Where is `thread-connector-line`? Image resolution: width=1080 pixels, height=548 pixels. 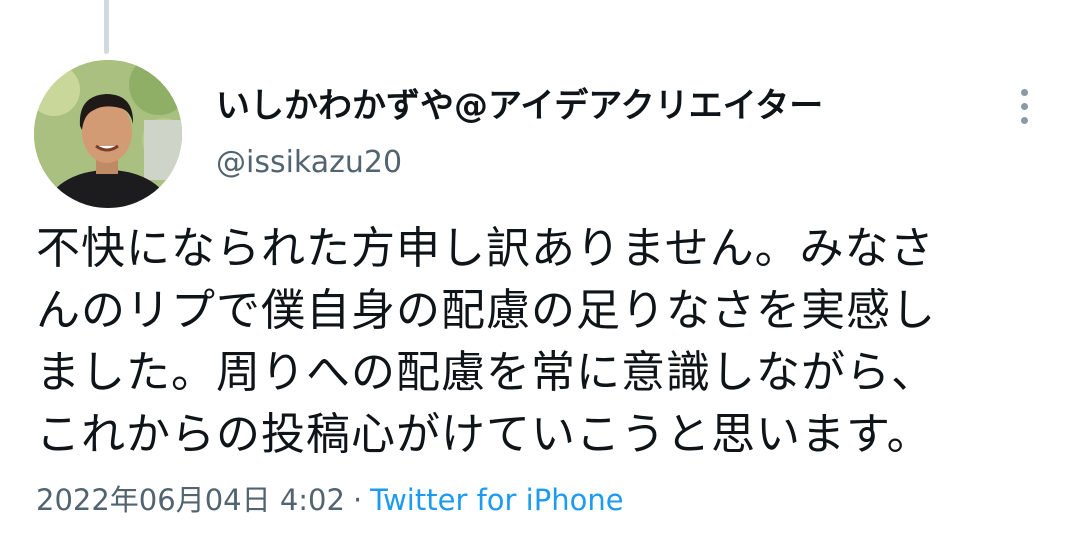
thread-connector-line is located at coordinates (106, 27).